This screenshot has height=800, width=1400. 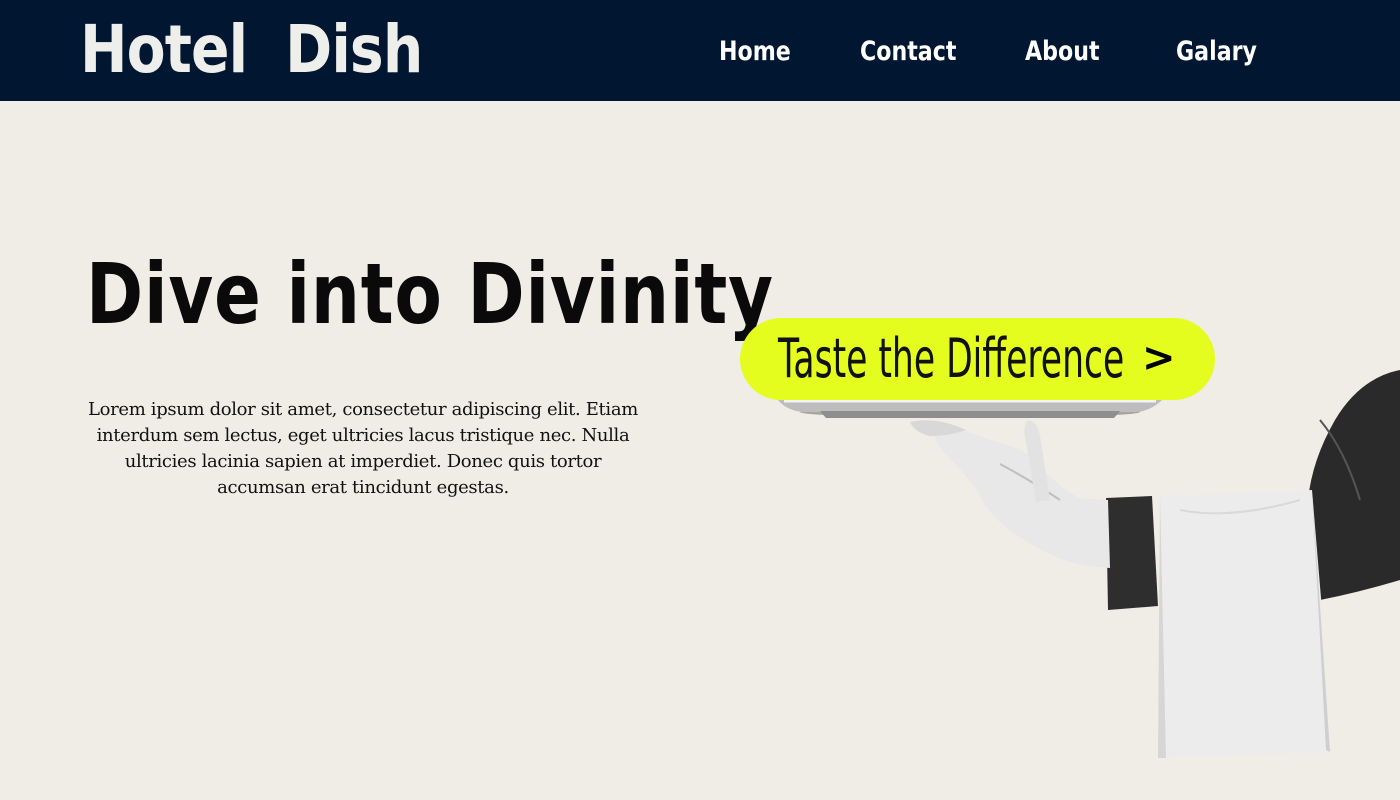 What do you see at coordinates (430, 294) in the screenshot?
I see `hero-title: Dive into Divinity` at bounding box center [430, 294].